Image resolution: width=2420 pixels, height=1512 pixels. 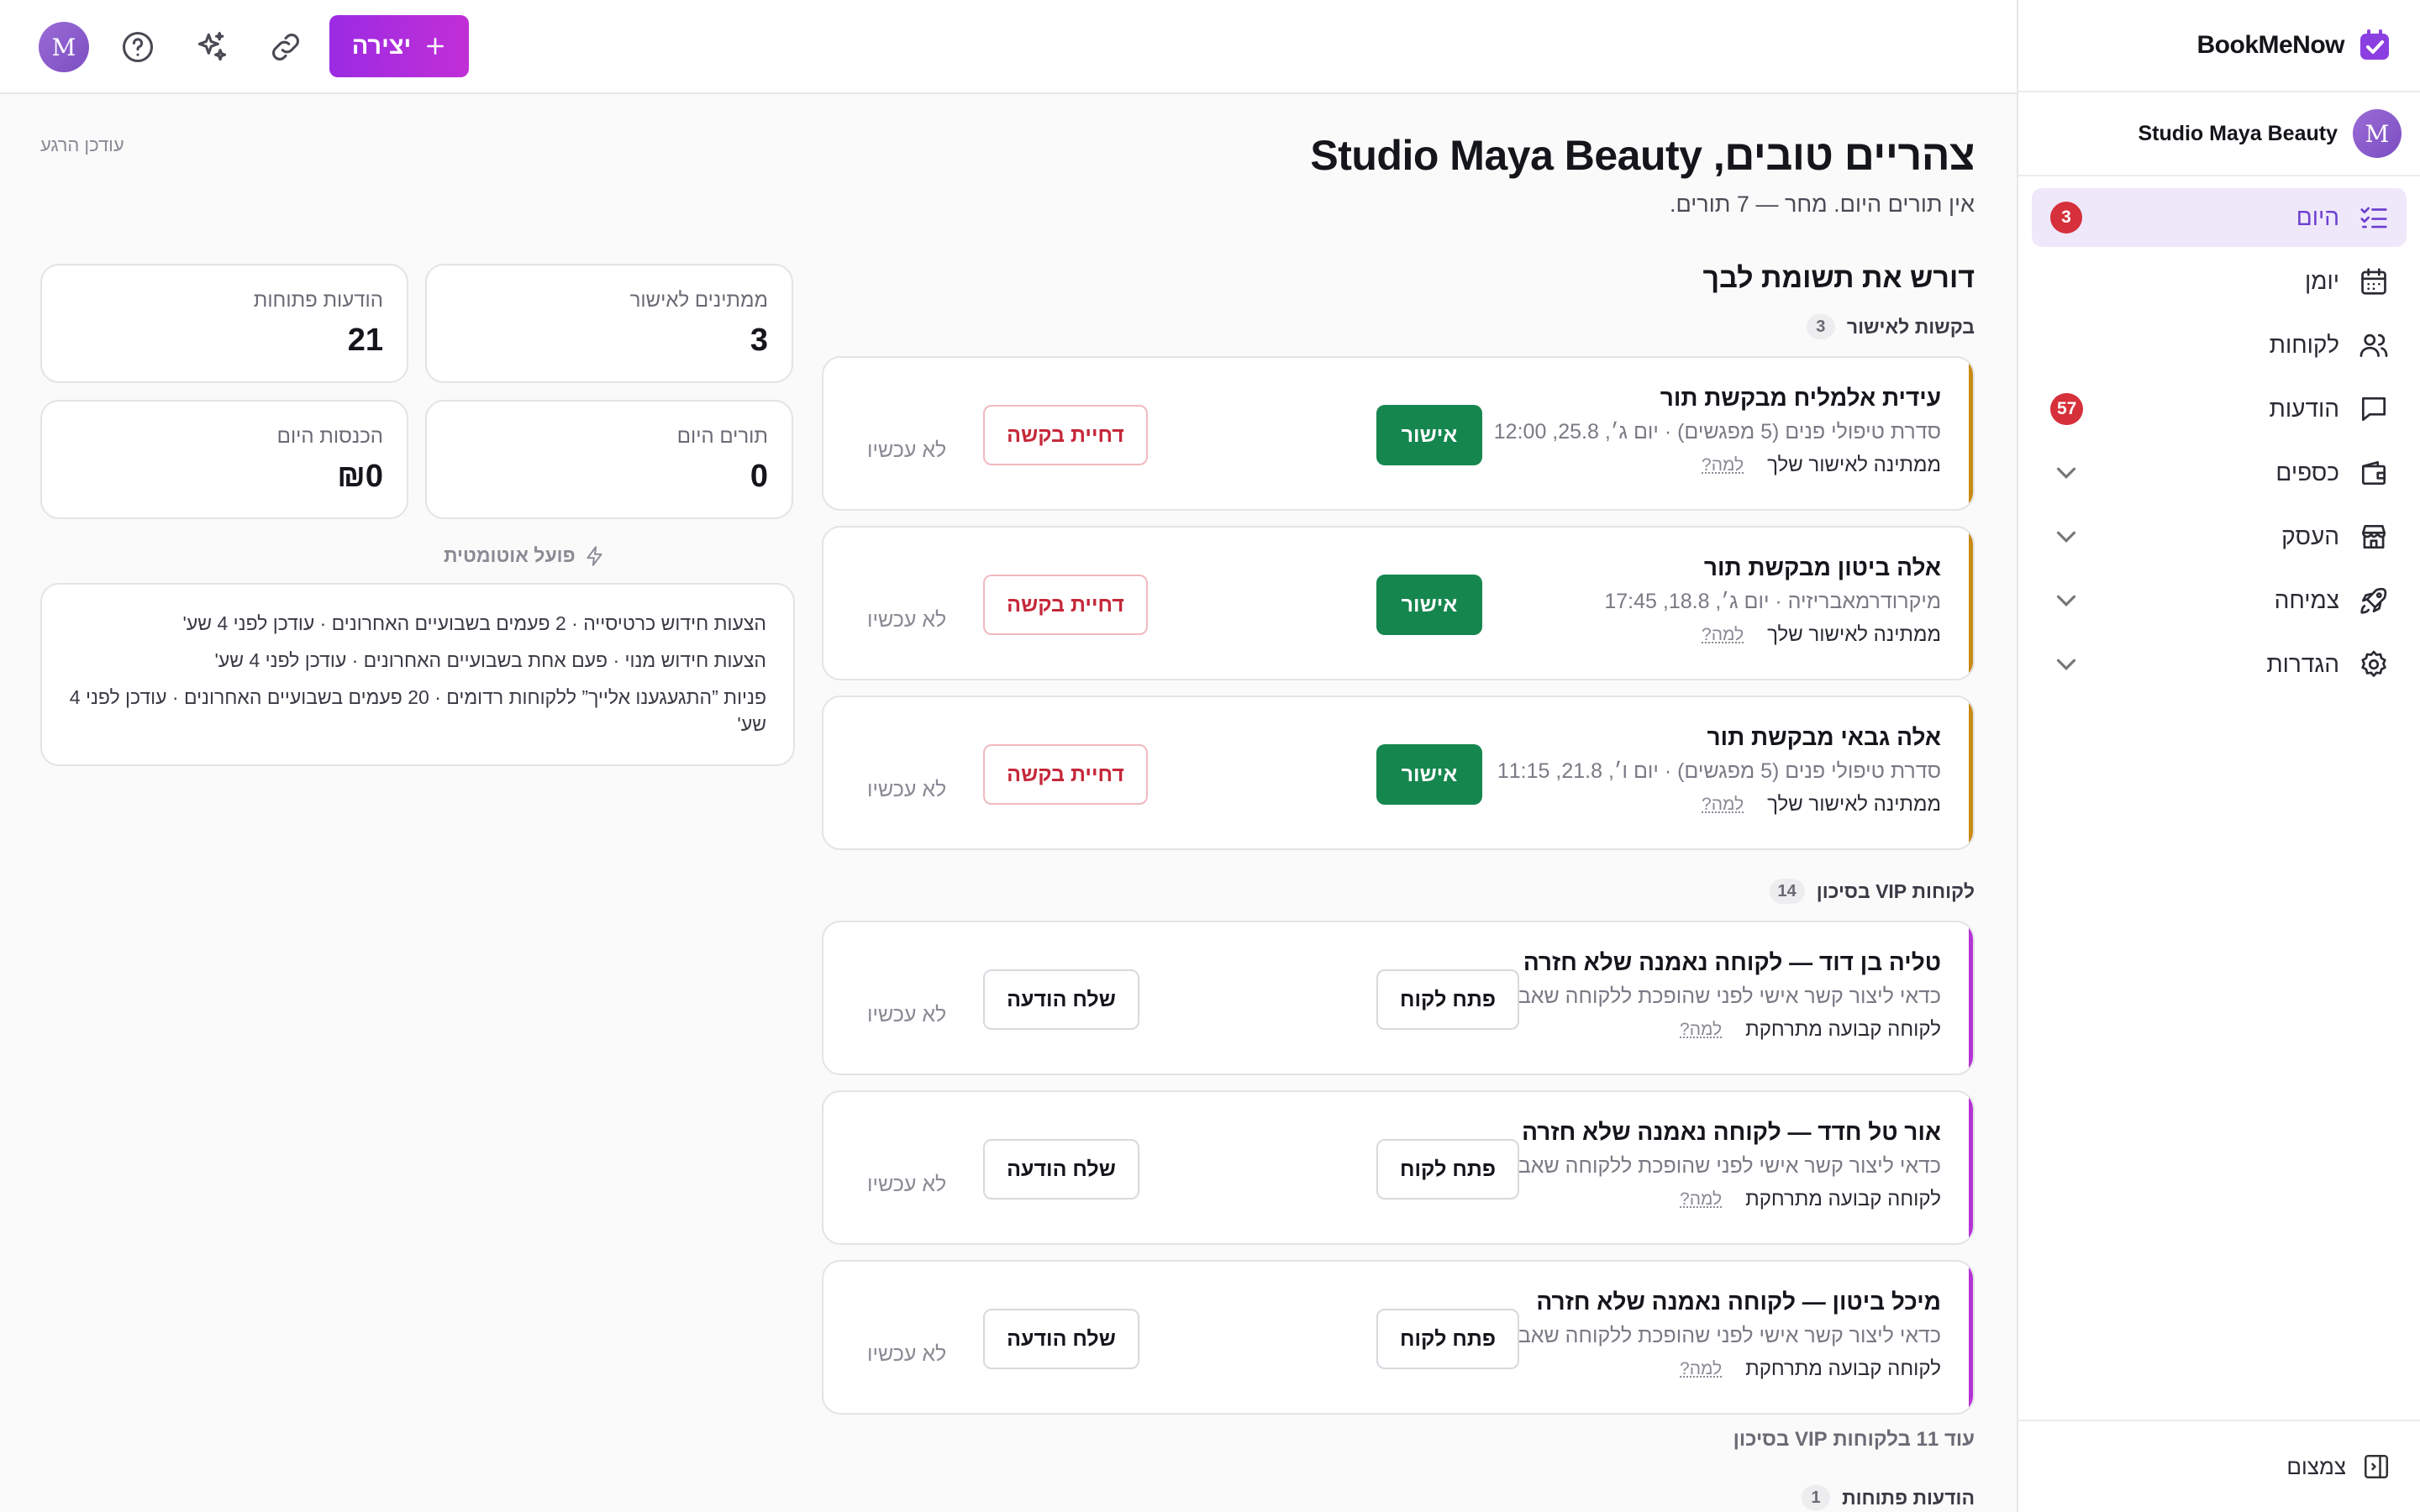 I want to click on sidebar-item-label: כספים, so click(x=2307, y=472).